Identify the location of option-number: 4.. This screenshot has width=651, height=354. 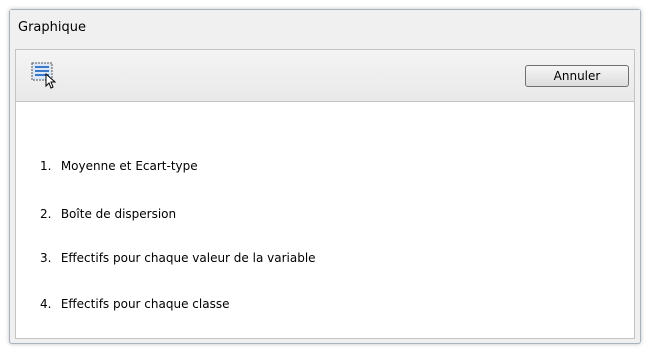
(46, 304).